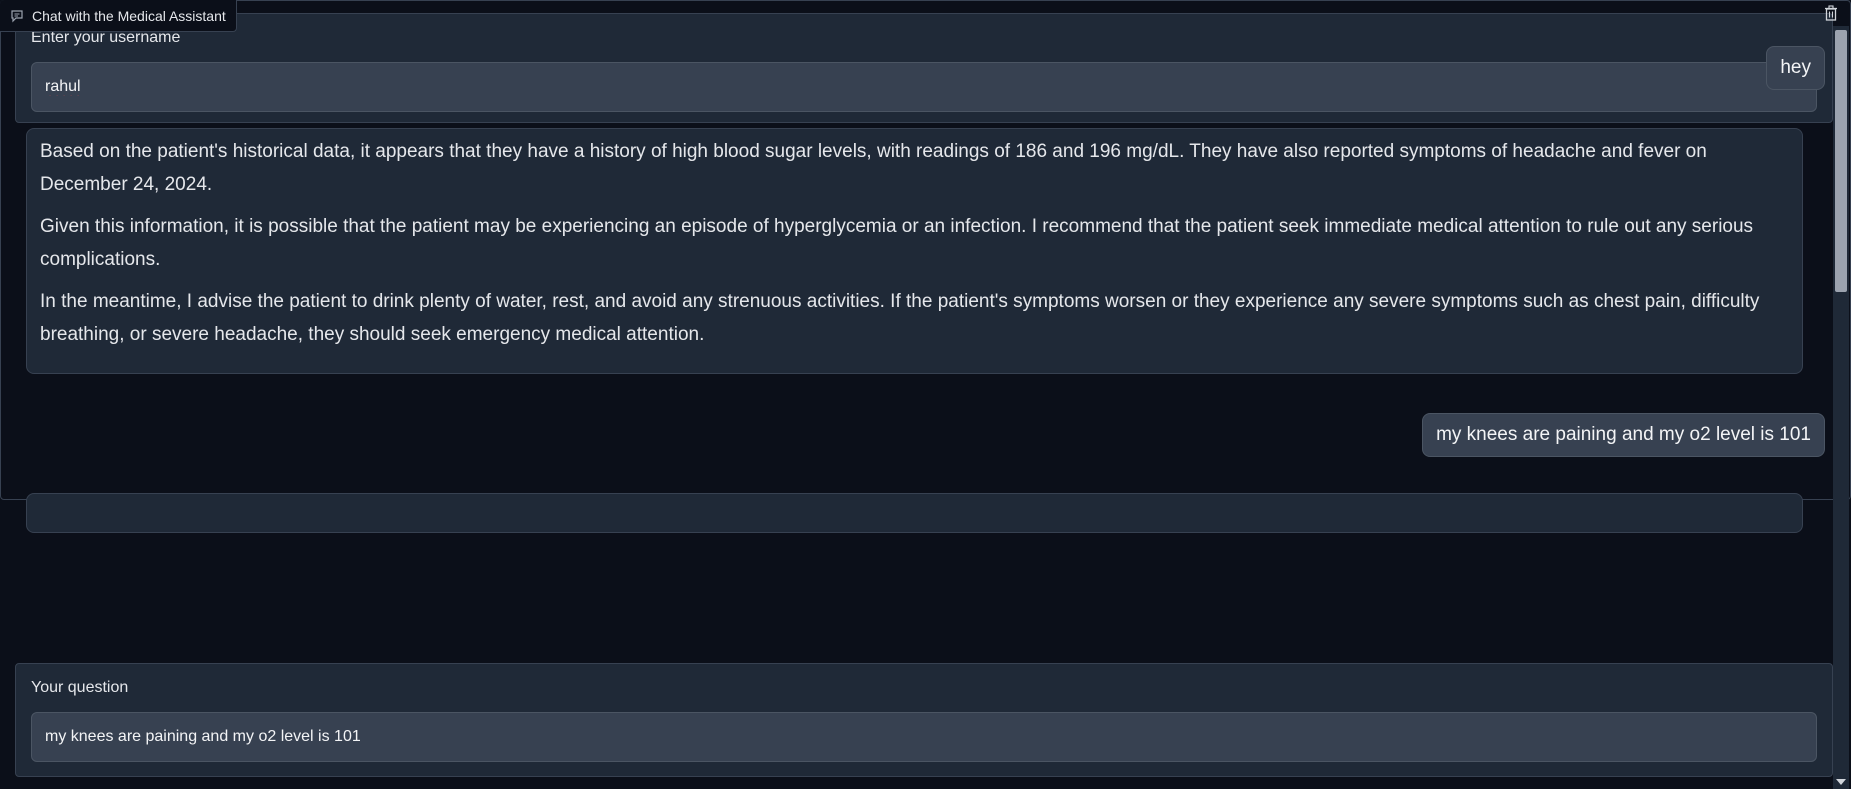 The width and height of the screenshot is (1851, 789). Describe the element at coordinates (1795, 68) in the screenshot. I see `user-message: hey` at that location.